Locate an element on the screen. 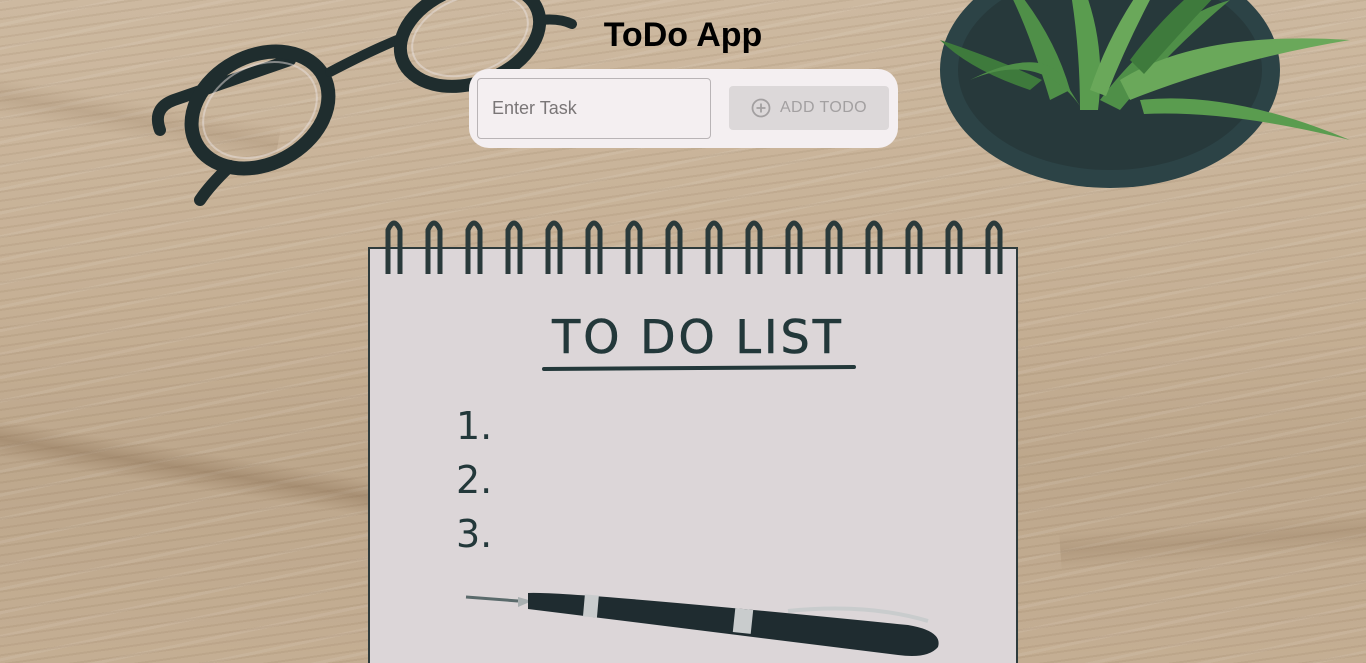 This screenshot has height=663, width=1366. todo-form: ADD TODO is located at coordinates (683, 108).